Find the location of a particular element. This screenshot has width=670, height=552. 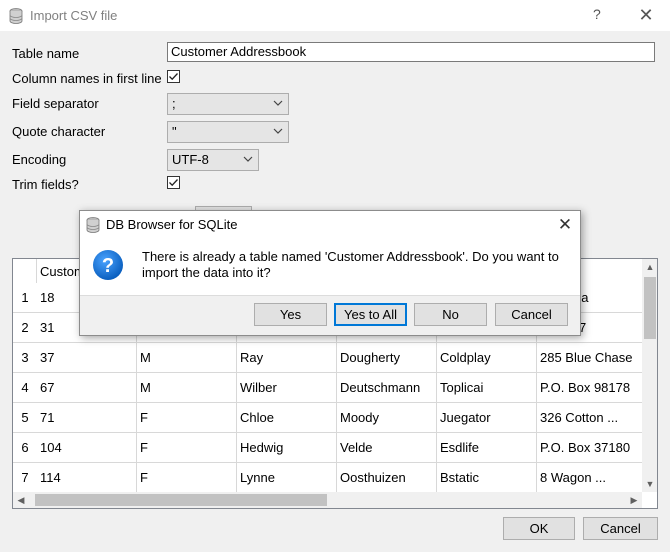

yes-to-all-button: Yes to All is located at coordinates (370, 314).